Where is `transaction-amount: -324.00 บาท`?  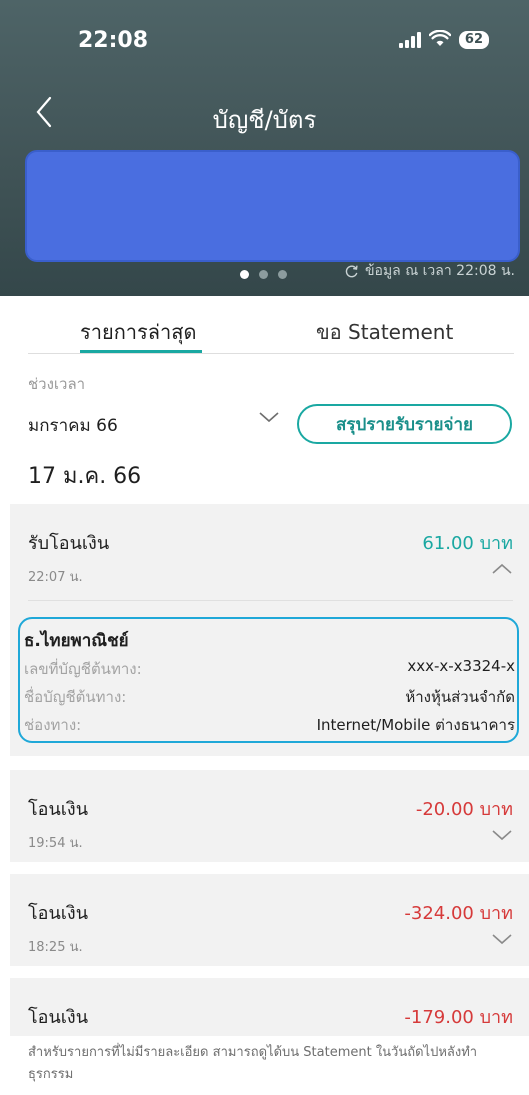 transaction-amount: -324.00 บาท is located at coordinates (458, 913).